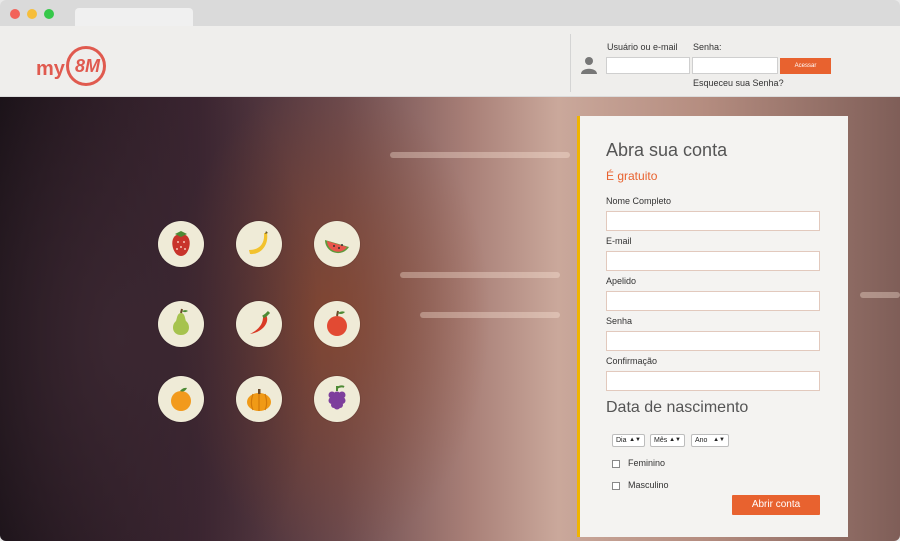 This screenshot has width=900, height=541. What do you see at coordinates (632, 361) in the screenshot?
I see `confirm-password-label: Confirmação` at bounding box center [632, 361].